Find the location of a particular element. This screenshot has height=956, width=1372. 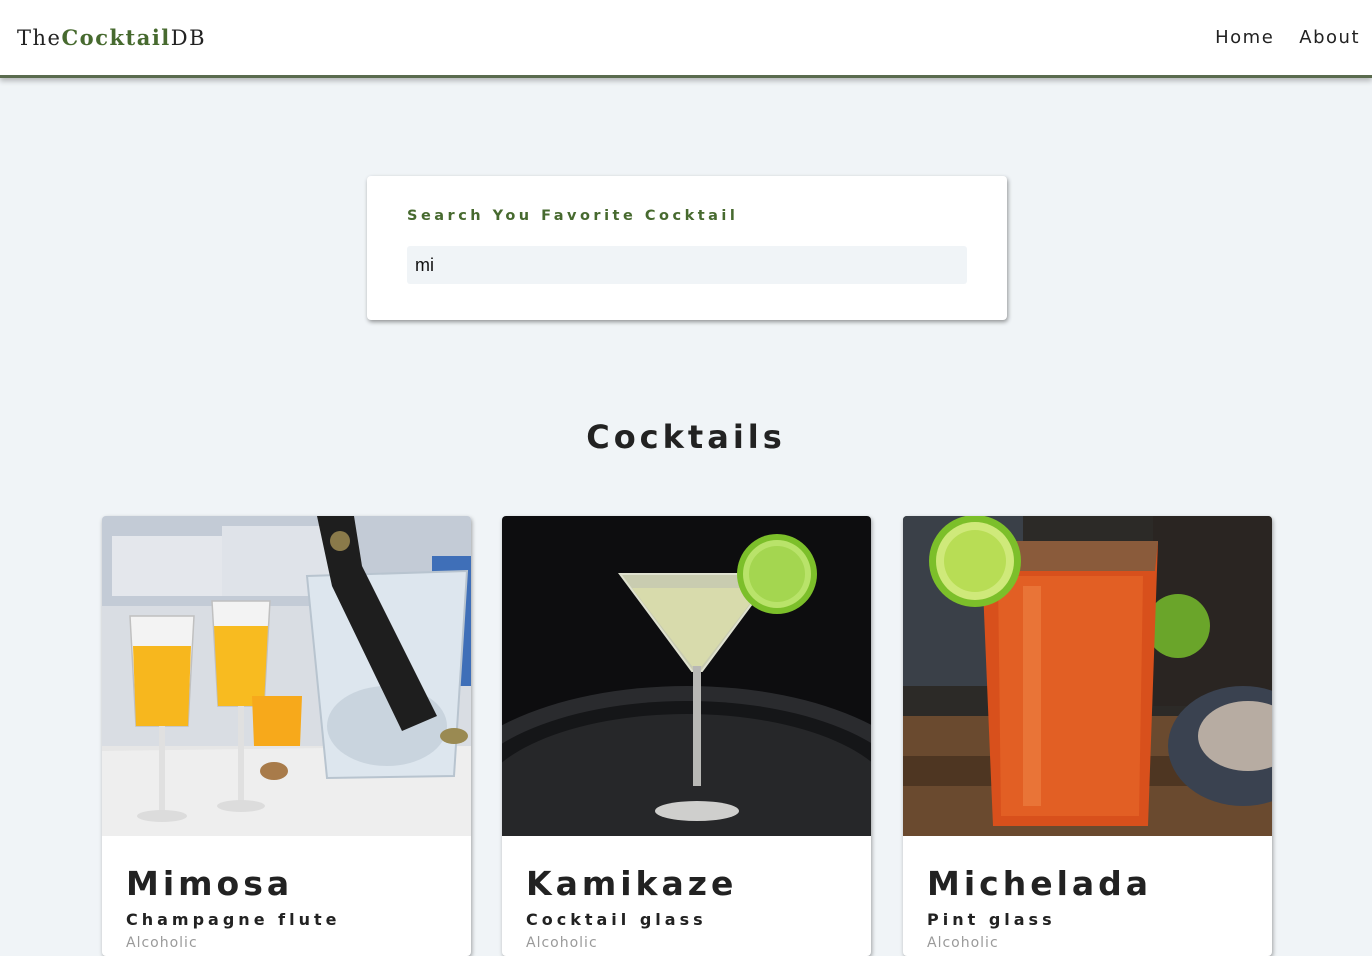

cocktail-name: Kamikaze is located at coordinates (632, 883).